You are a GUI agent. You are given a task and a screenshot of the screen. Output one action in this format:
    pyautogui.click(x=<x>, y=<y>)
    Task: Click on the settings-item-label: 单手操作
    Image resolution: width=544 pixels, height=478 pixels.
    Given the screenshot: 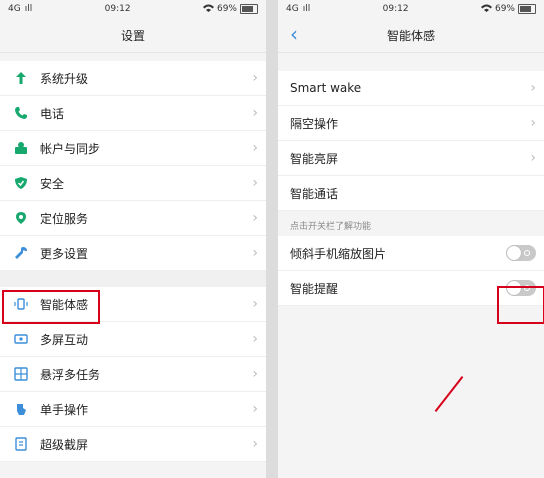 What is the action you would take?
    pyautogui.click(x=64, y=409)
    